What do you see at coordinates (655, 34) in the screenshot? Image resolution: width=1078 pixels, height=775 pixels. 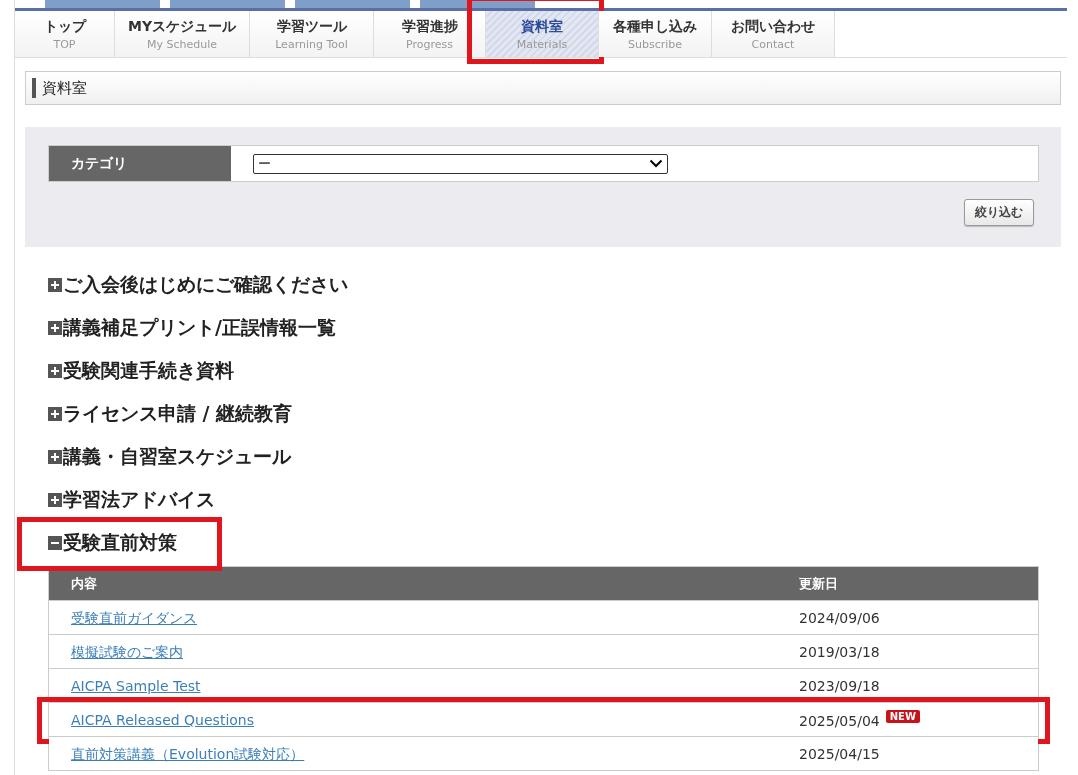 I see `nav-tab: 各種申し込み Subscribe` at bounding box center [655, 34].